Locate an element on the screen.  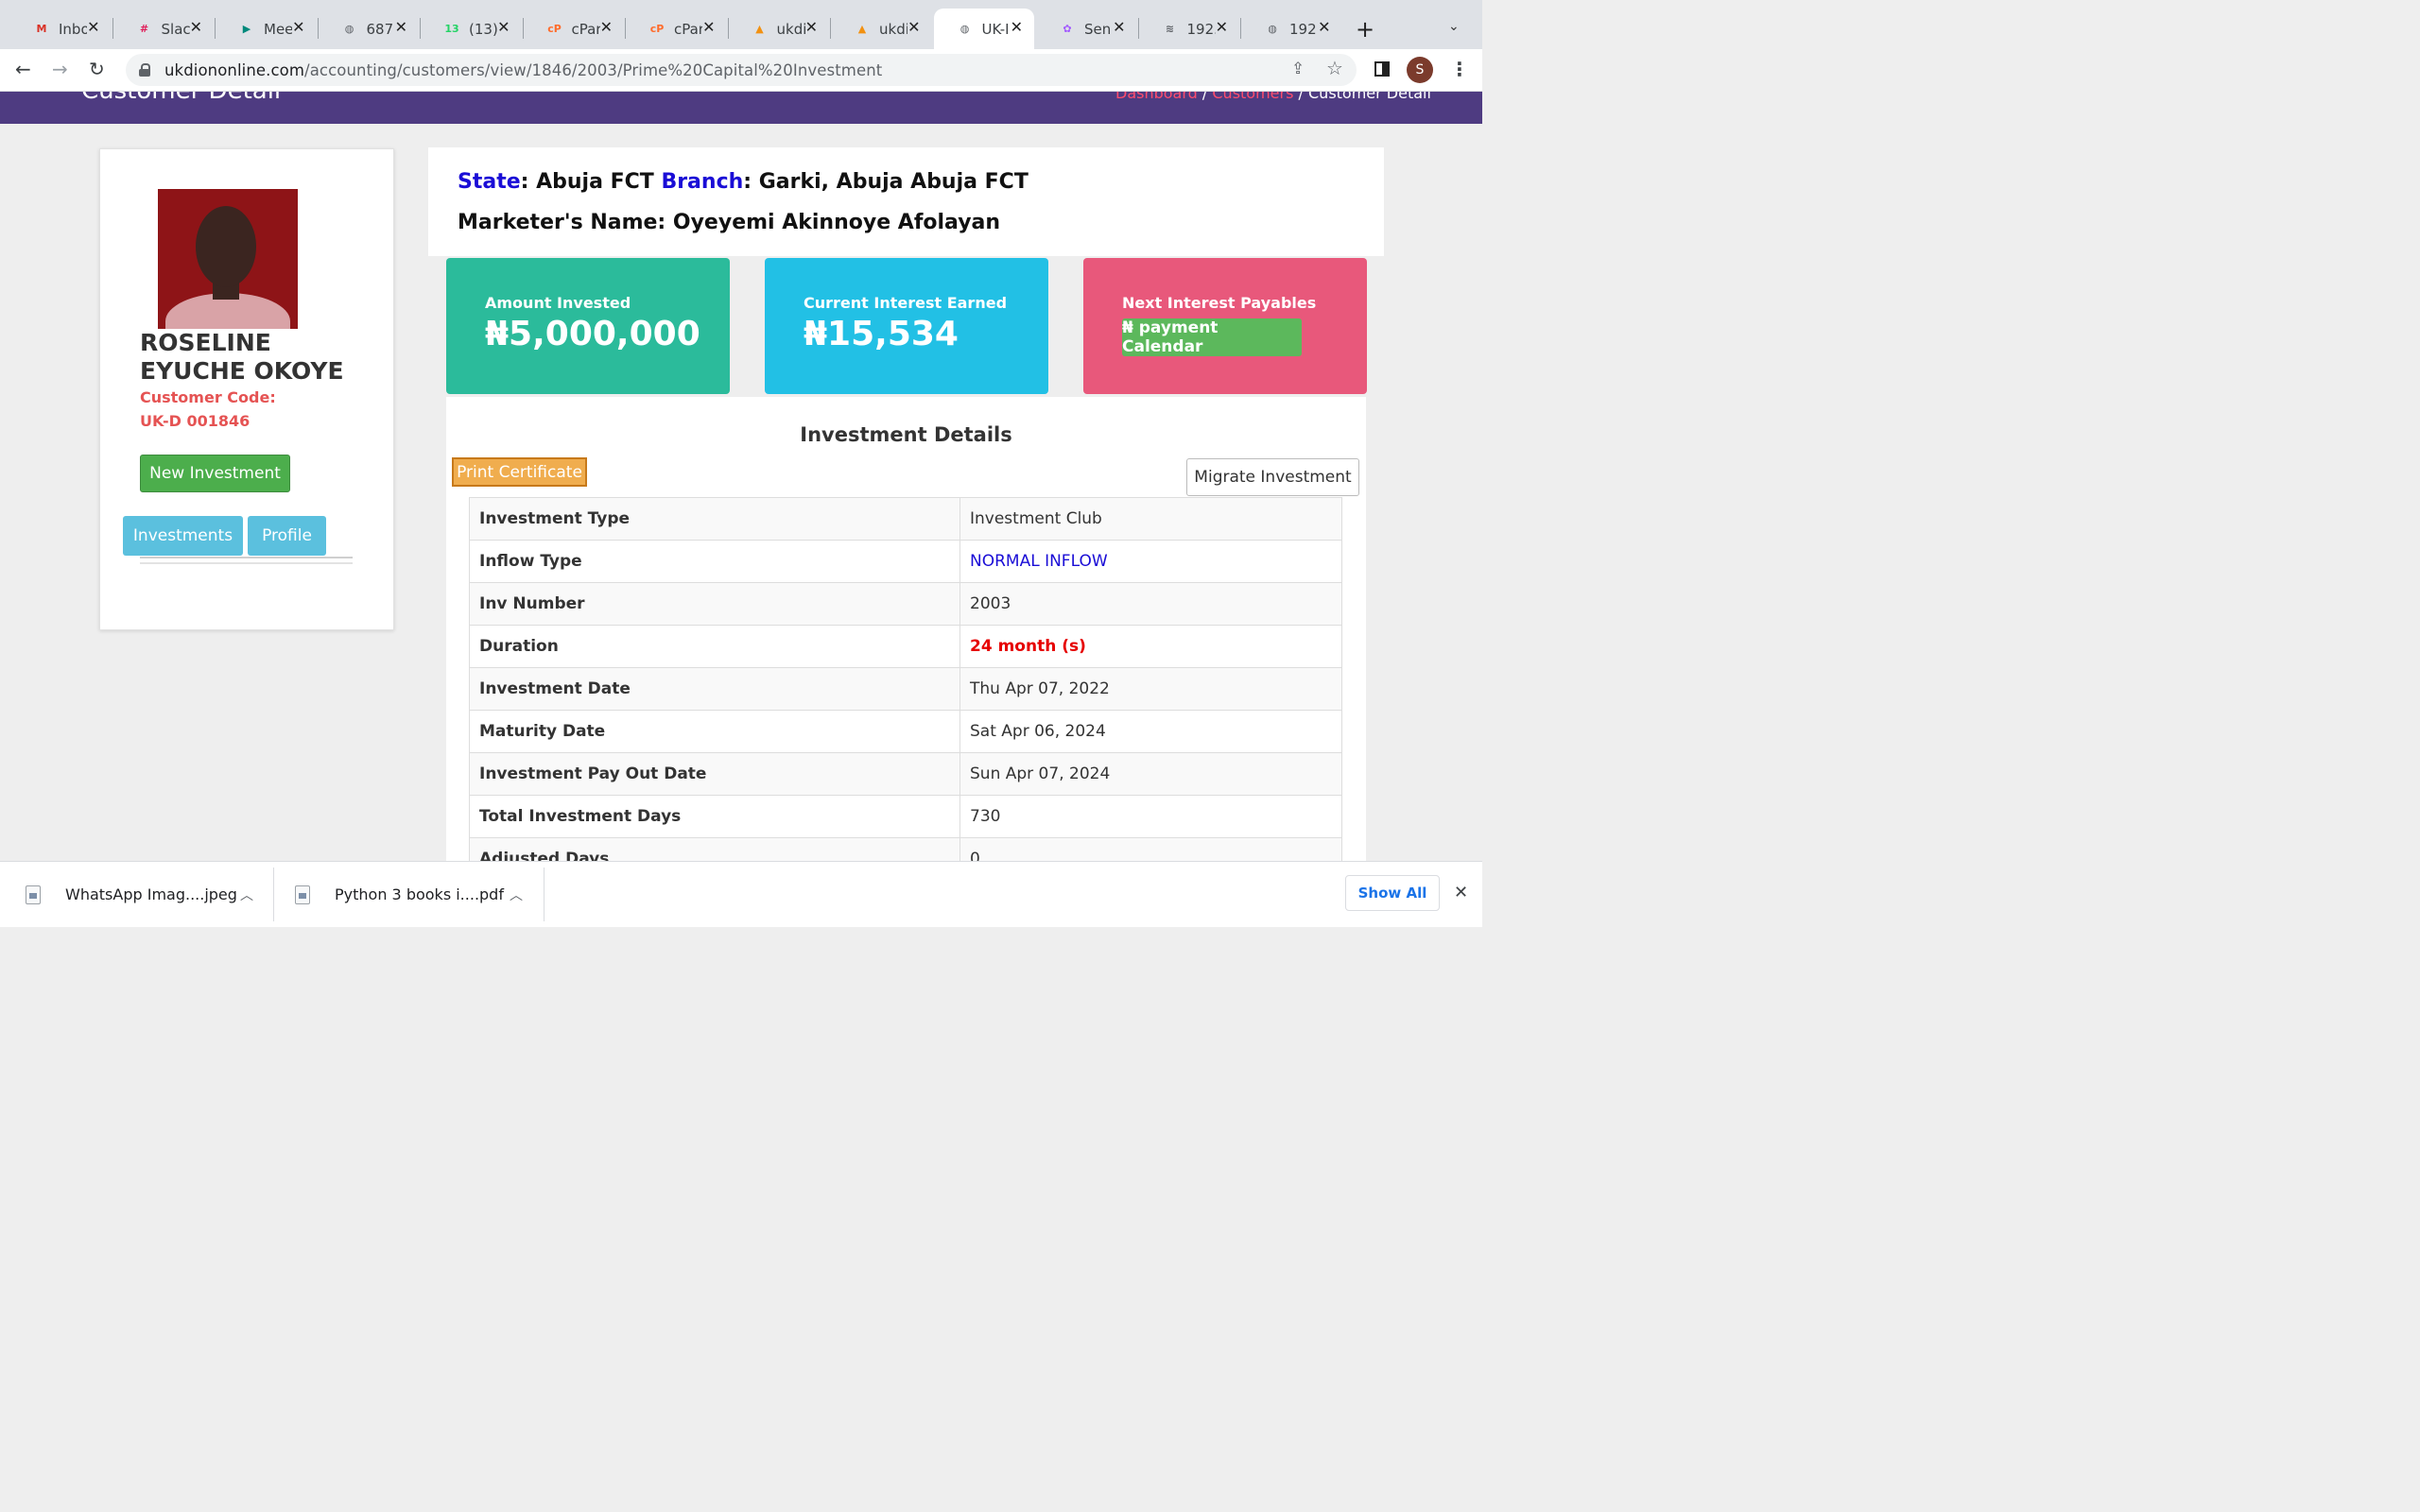
browser-tab: ◍ UK-I ✕ is located at coordinates (984, 29).